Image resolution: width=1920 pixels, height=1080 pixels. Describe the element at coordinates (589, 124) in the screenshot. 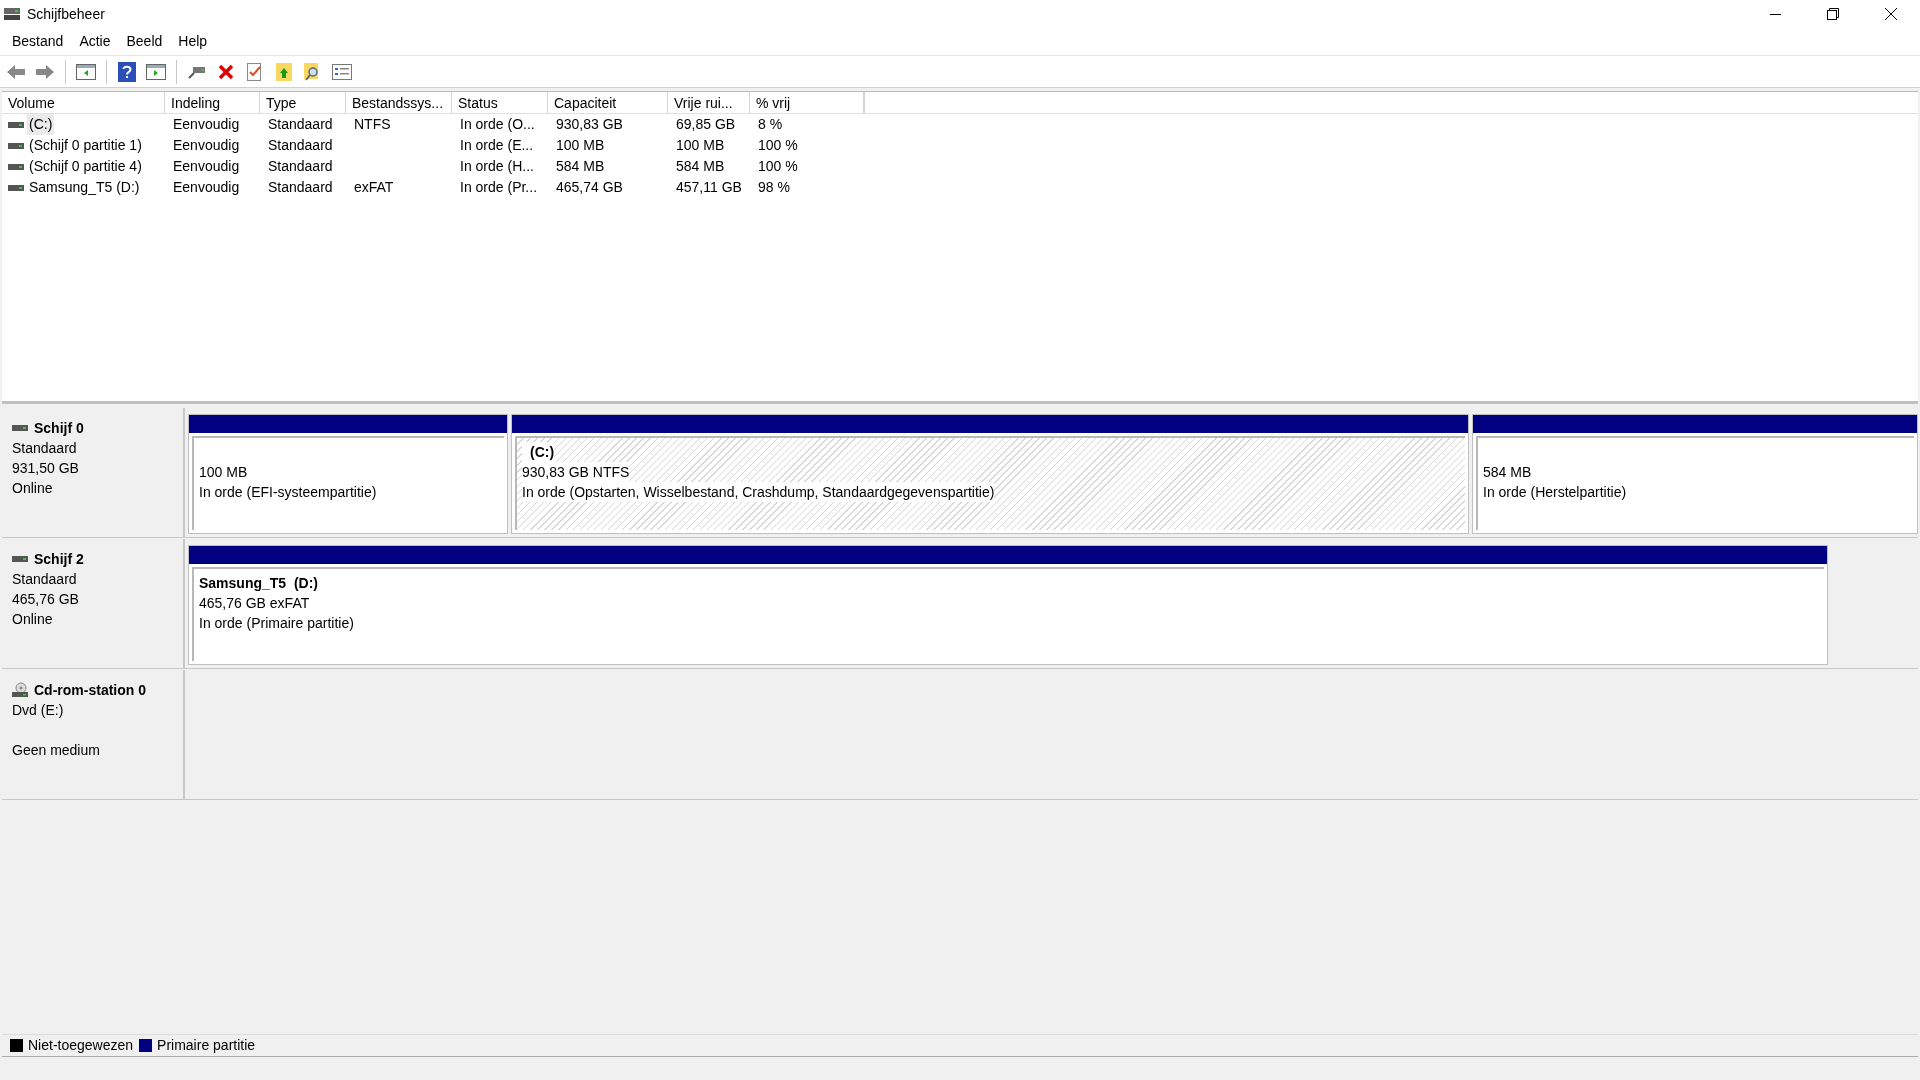

I see `table-cell: 930,83 GB` at that location.